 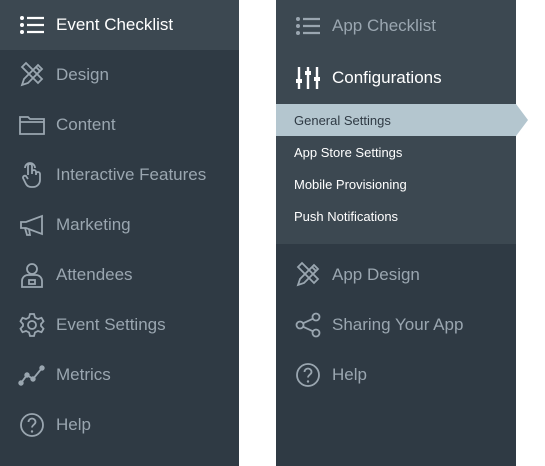 I want to click on sidebar-item-label: Sharing Your App, so click(x=398, y=324).